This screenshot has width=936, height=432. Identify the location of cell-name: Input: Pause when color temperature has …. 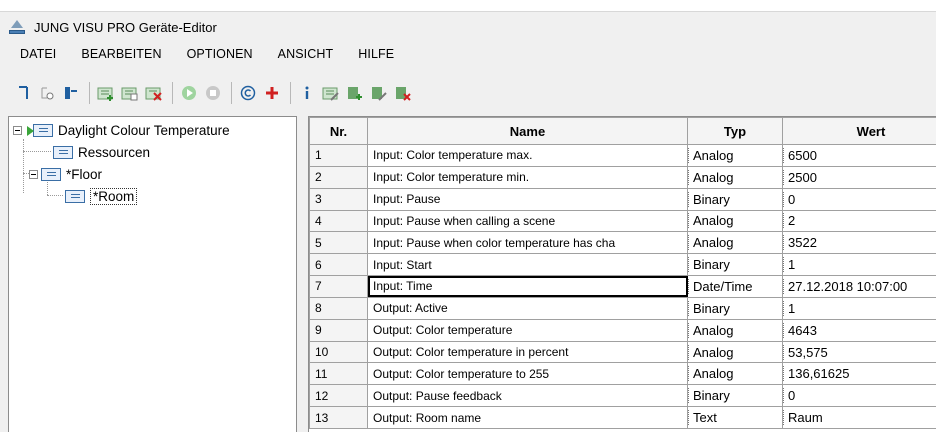
(527, 243).